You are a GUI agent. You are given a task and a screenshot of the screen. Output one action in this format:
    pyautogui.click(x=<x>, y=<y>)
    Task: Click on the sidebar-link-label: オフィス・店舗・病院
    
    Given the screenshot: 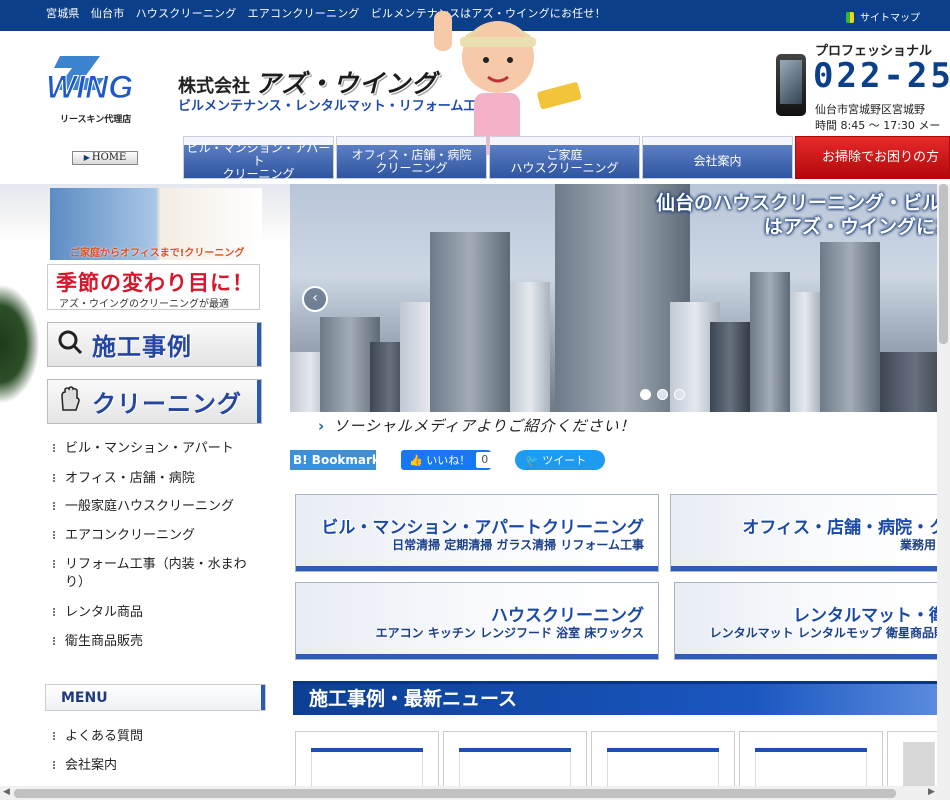 What is the action you would take?
    pyautogui.click(x=130, y=478)
    